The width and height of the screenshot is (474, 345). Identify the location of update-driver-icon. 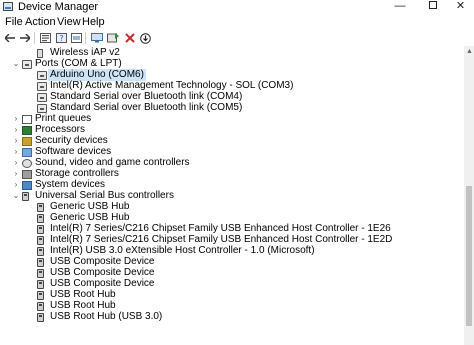
(113, 38).